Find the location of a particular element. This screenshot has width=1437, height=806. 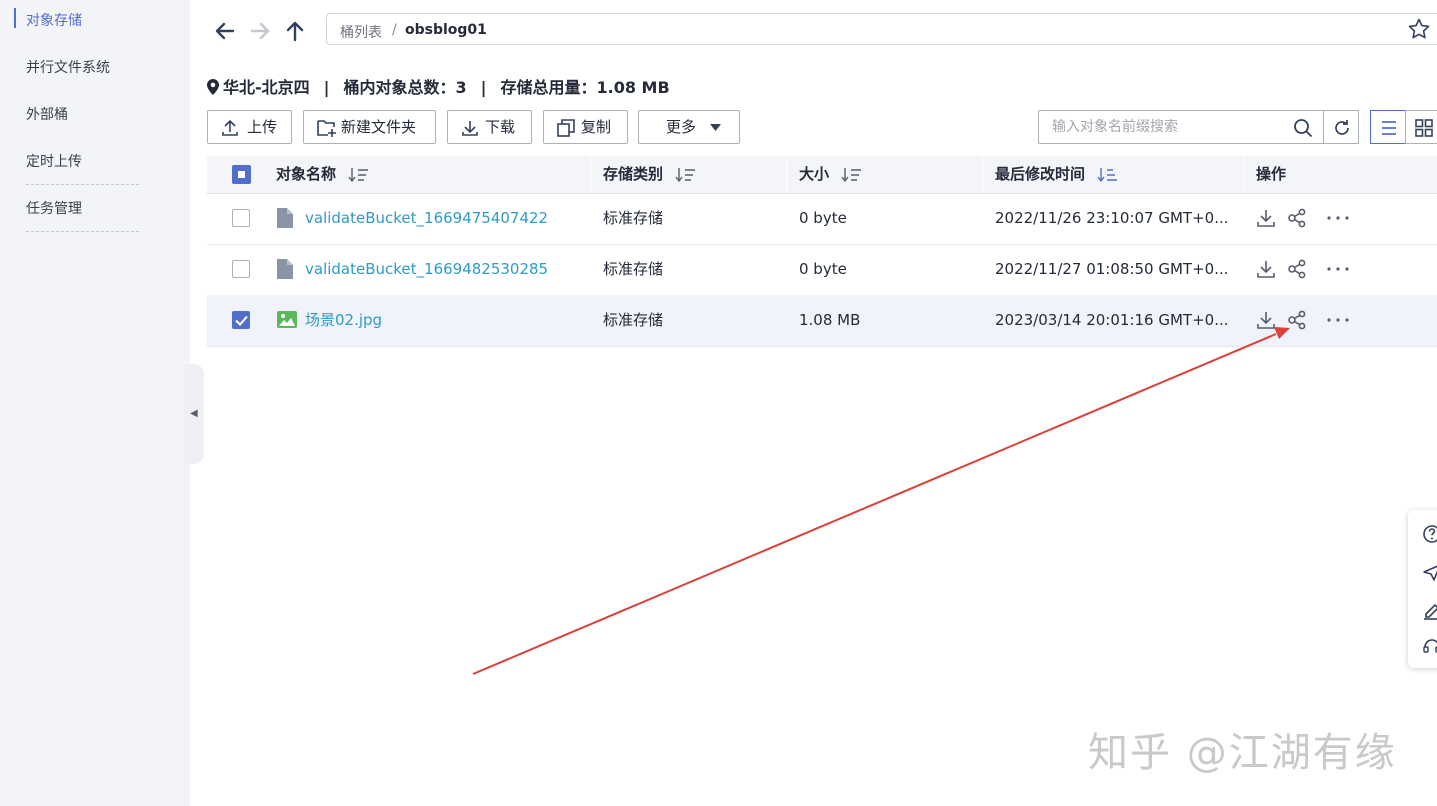

upload-button: 上传 is located at coordinates (249, 127).